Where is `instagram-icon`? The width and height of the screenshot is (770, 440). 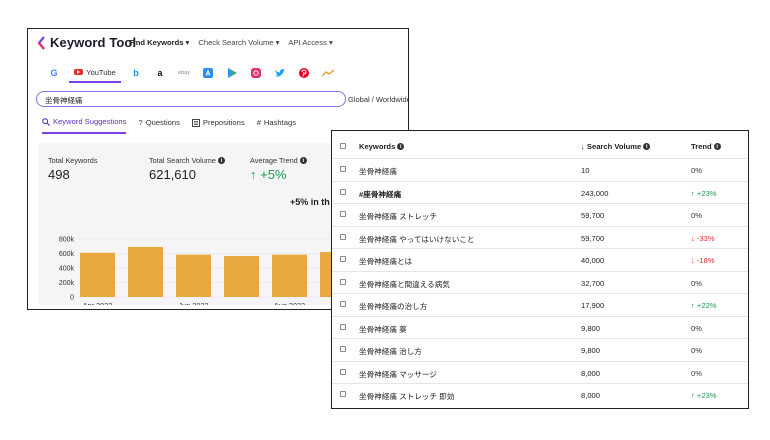 instagram-icon is located at coordinates (256, 73).